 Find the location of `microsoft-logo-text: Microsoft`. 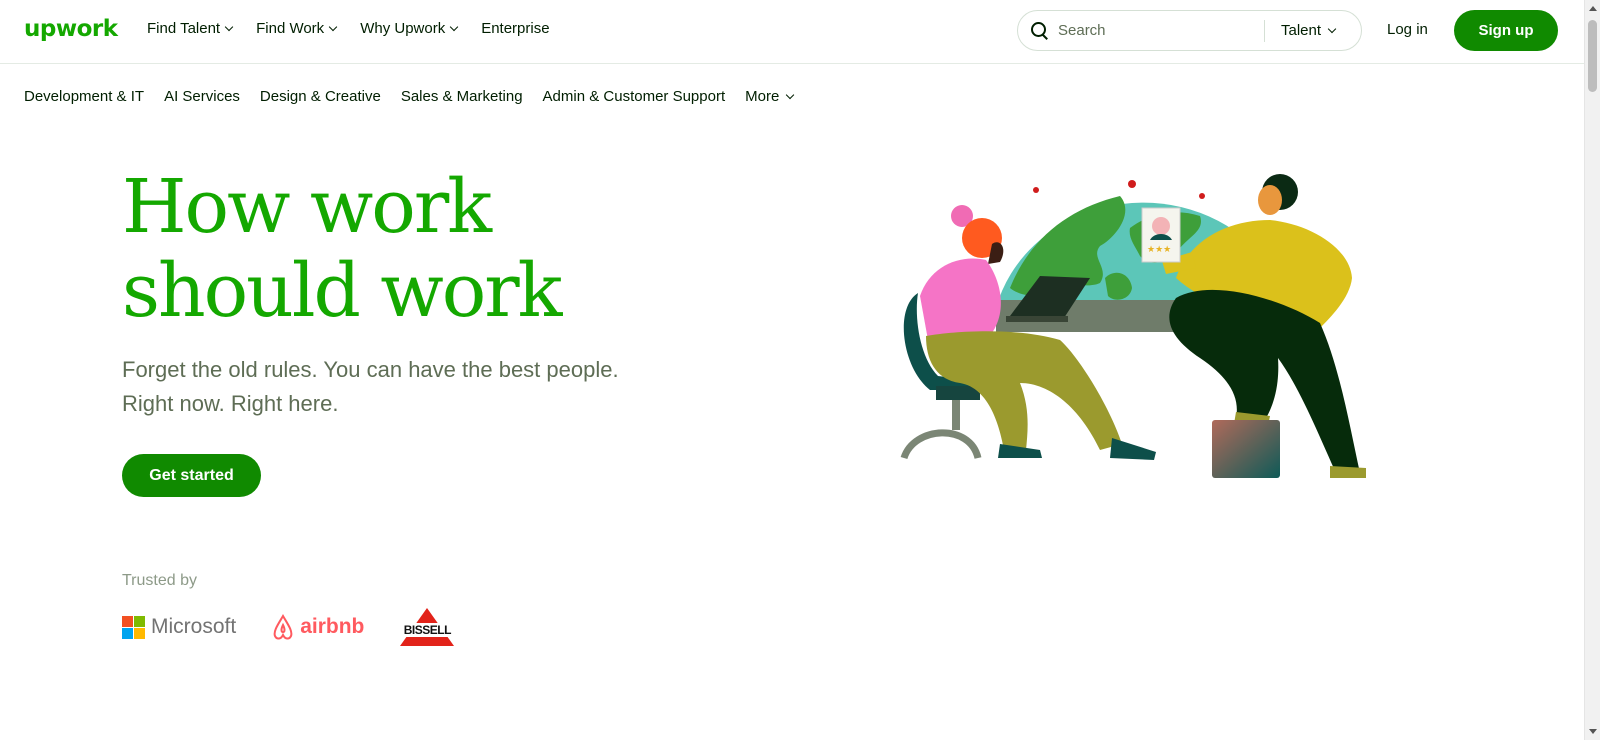

microsoft-logo-text: Microsoft is located at coordinates (194, 626).